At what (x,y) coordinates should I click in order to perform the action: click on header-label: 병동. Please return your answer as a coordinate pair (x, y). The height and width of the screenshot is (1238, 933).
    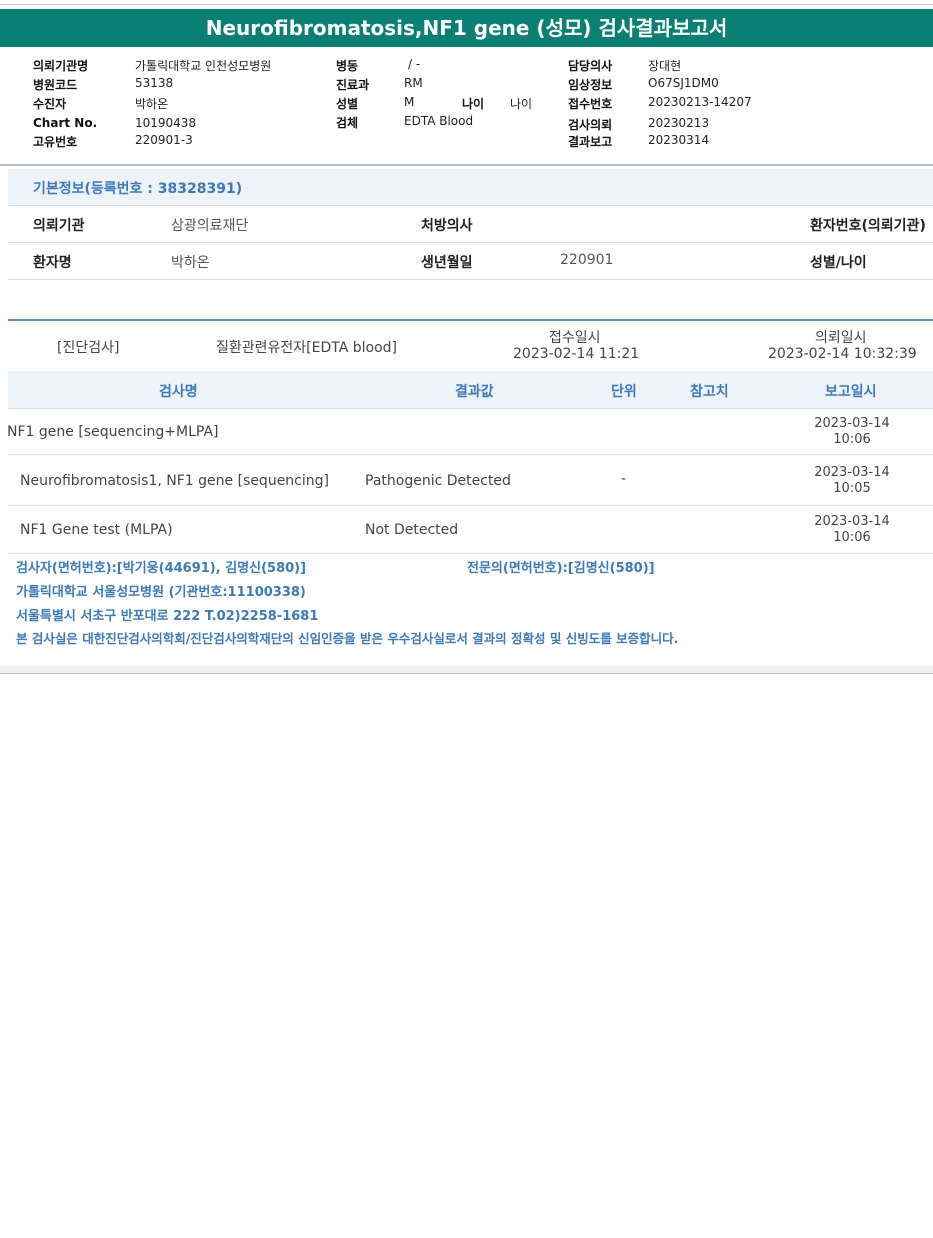
    Looking at the image, I should click on (347, 66).